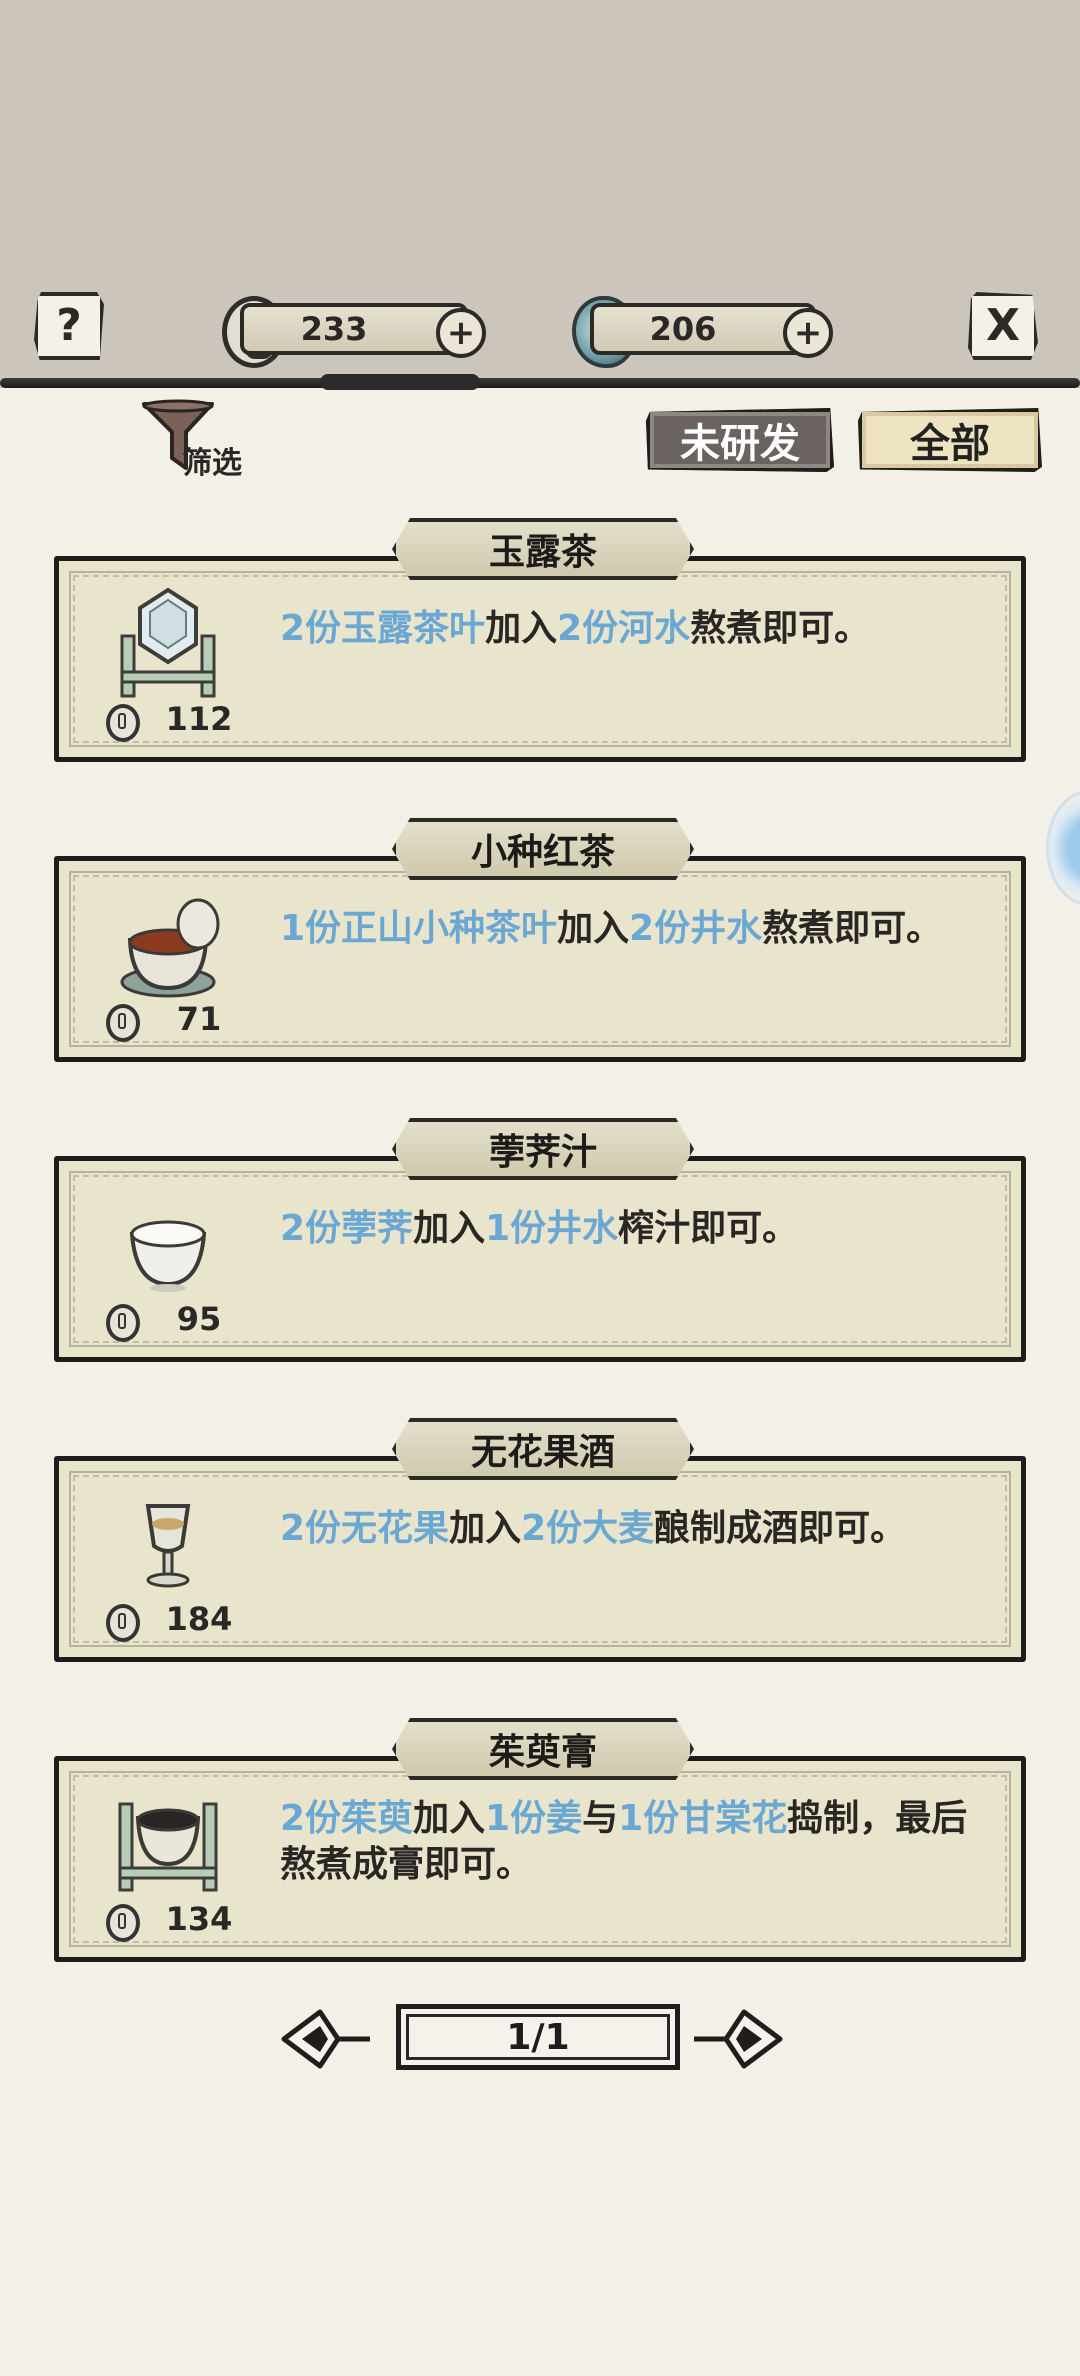 The width and height of the screenshot is (1080, 2376). What do you see at coordinates (326, 2039) in the screenshot?
I see `previous-page-button` at bounding box center [326, 2039].